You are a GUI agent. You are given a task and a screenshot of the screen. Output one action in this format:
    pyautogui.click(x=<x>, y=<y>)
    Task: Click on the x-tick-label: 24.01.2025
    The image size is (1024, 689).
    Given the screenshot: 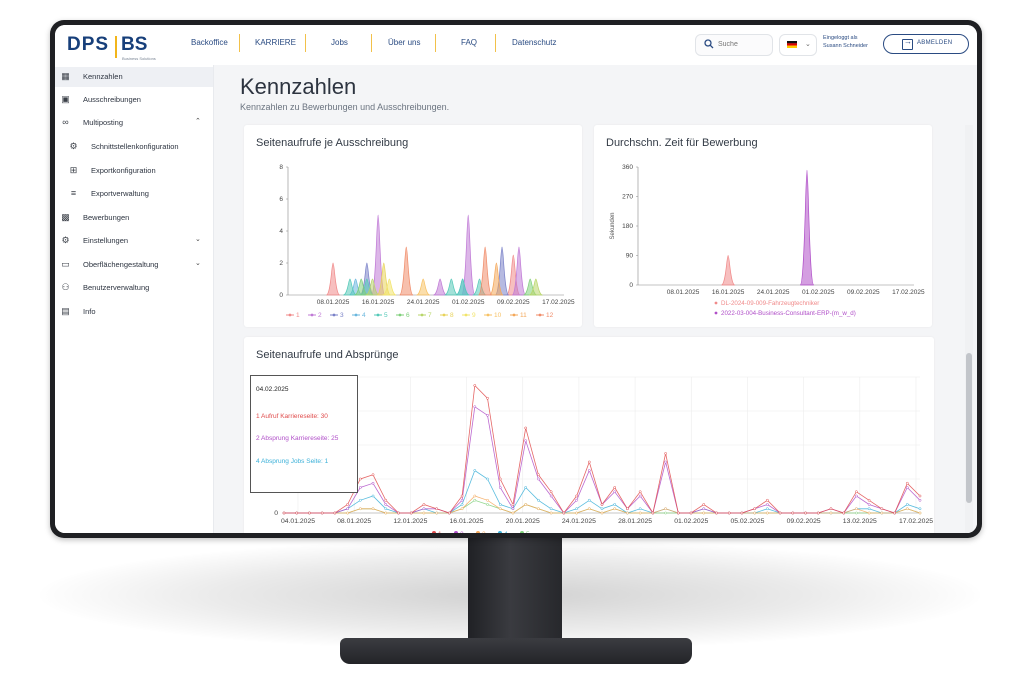 What is the action you would take?
    pyautogui.click(x=423, y=302)
    